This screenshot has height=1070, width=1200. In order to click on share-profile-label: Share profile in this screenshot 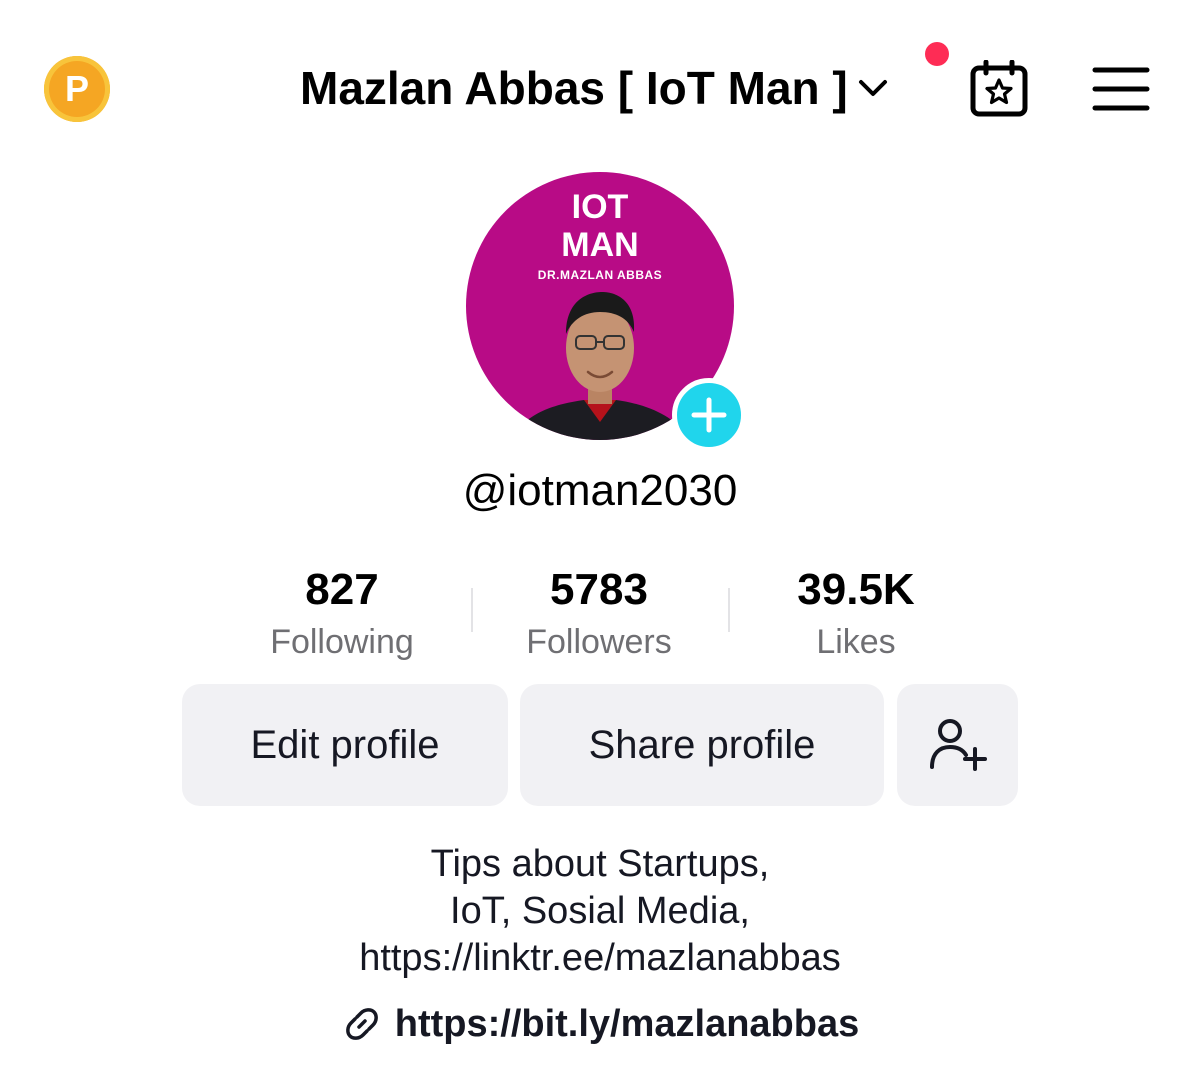, I will do `click(702, 744)`.